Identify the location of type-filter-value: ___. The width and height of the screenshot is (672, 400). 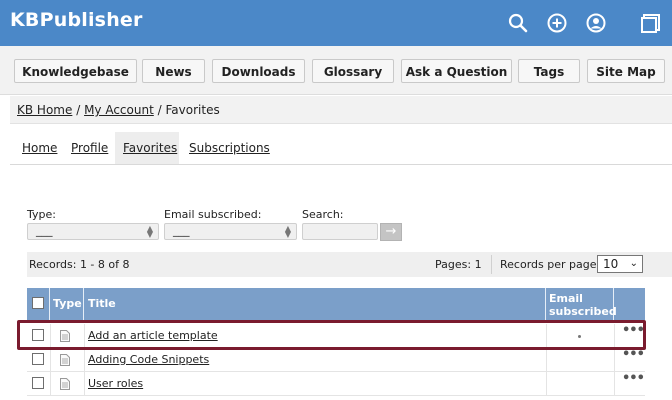
(44, 230).